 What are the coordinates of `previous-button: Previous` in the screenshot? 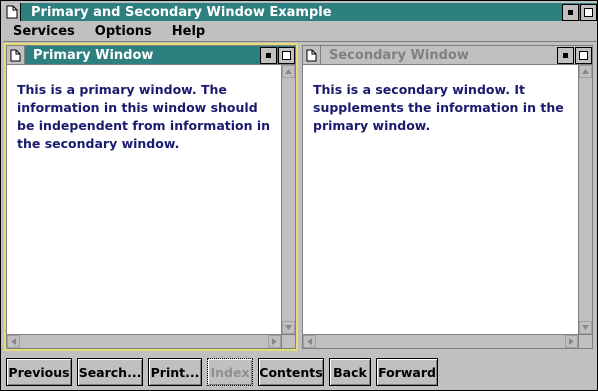 It's located at (39, 372).